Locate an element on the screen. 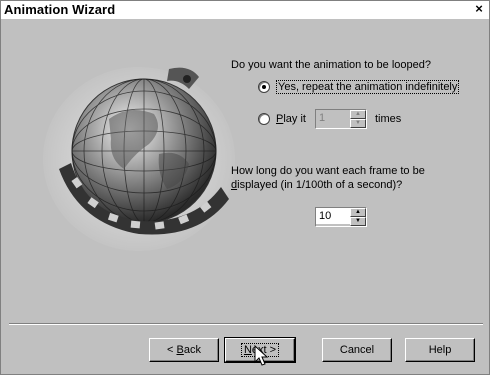  play-count-spinner: 1 ▲ ▼ is located at coordinates (341, 119).